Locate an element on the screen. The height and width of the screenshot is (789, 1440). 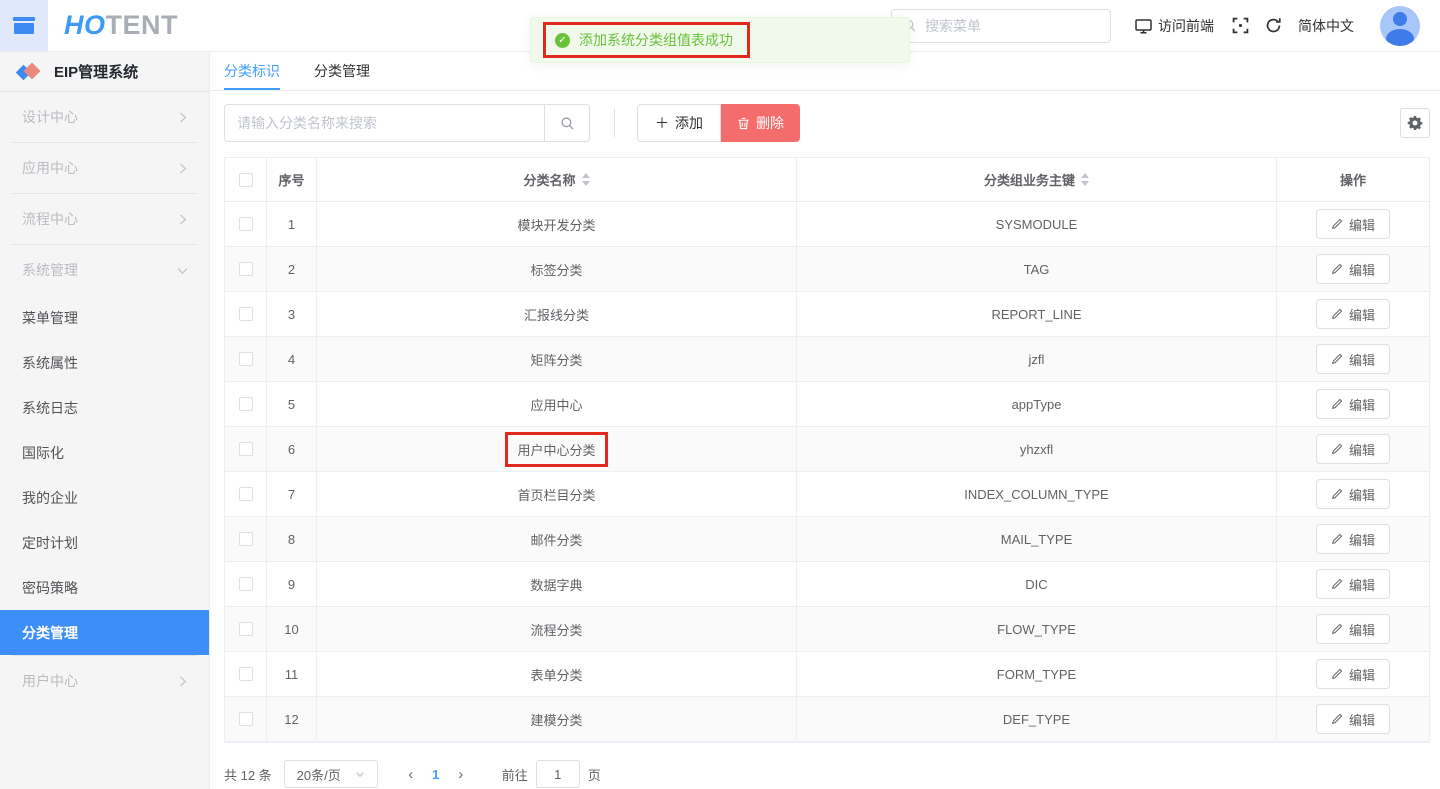
sidebar-item-label: 国际化 is located at coordinates (43, 452).